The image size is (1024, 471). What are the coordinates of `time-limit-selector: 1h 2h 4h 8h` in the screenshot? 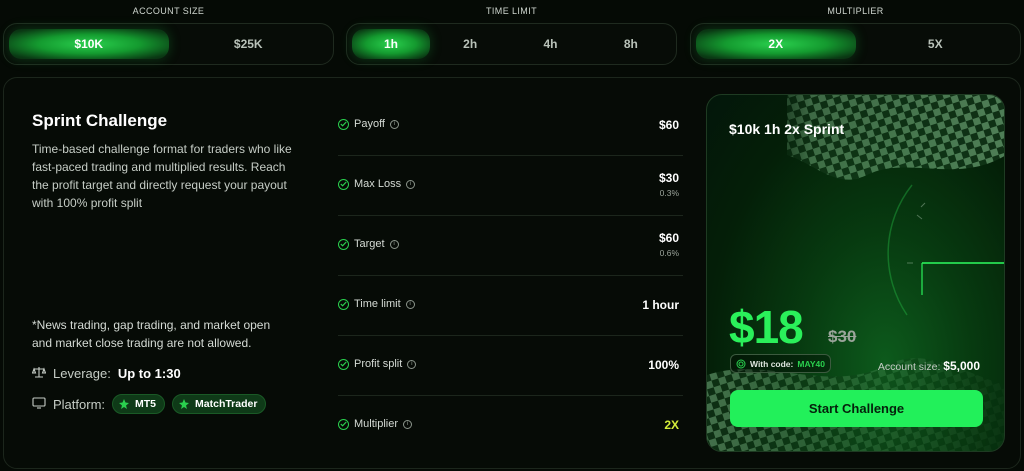 It's located at (511, 44).